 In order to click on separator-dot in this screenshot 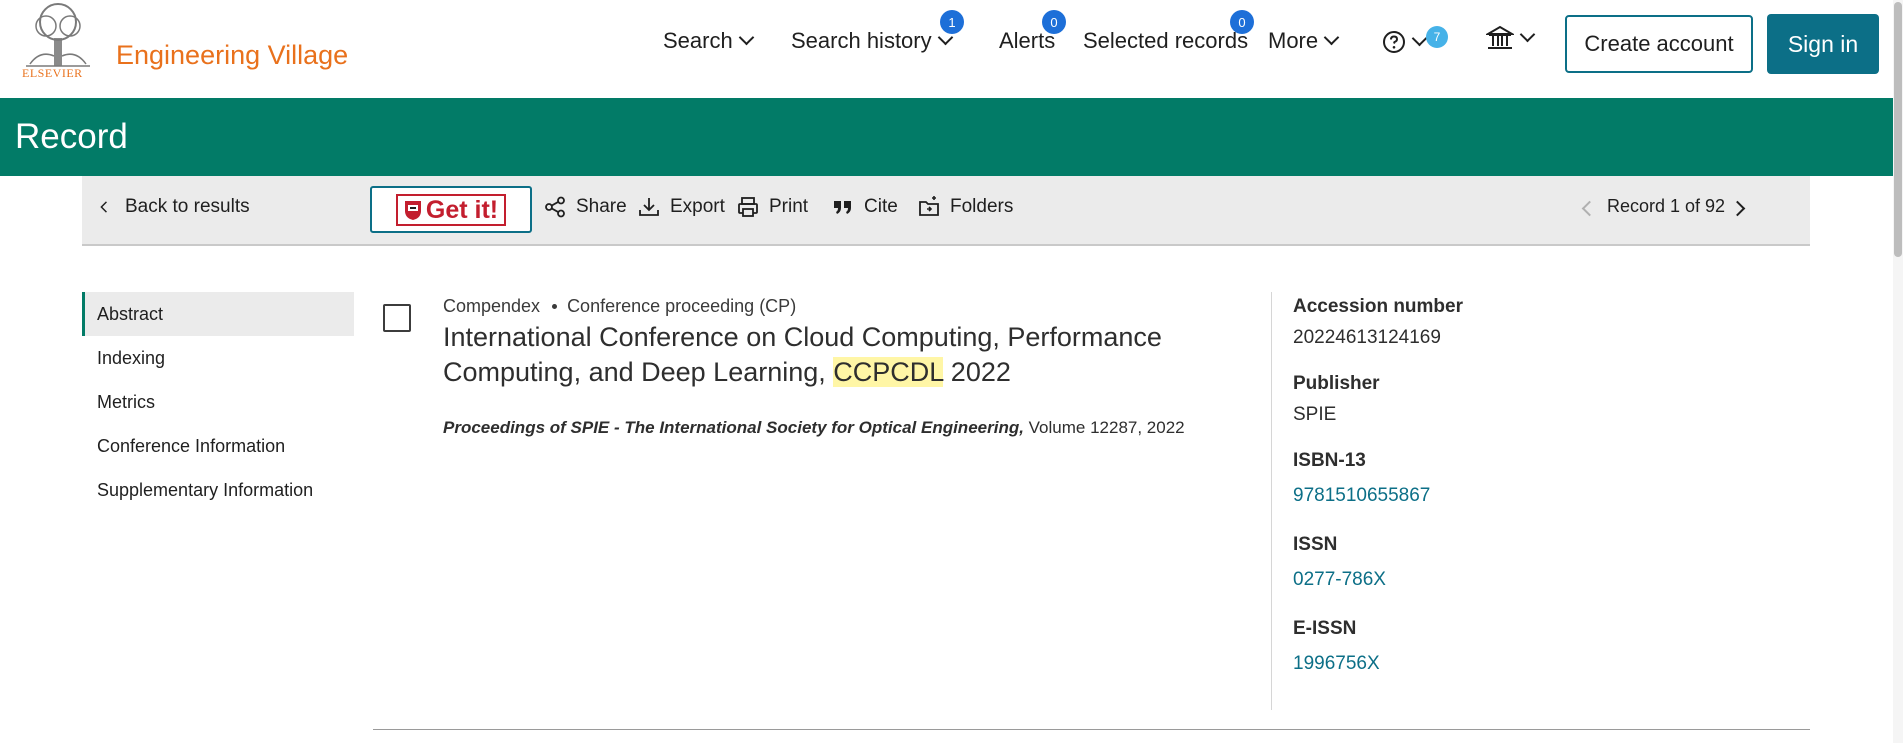, I will do `click(555, 306)`.